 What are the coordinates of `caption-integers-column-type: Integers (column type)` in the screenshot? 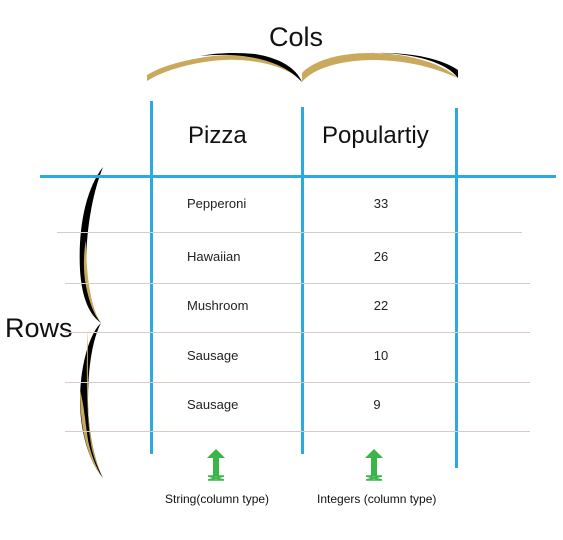 It's located at (377, 499).